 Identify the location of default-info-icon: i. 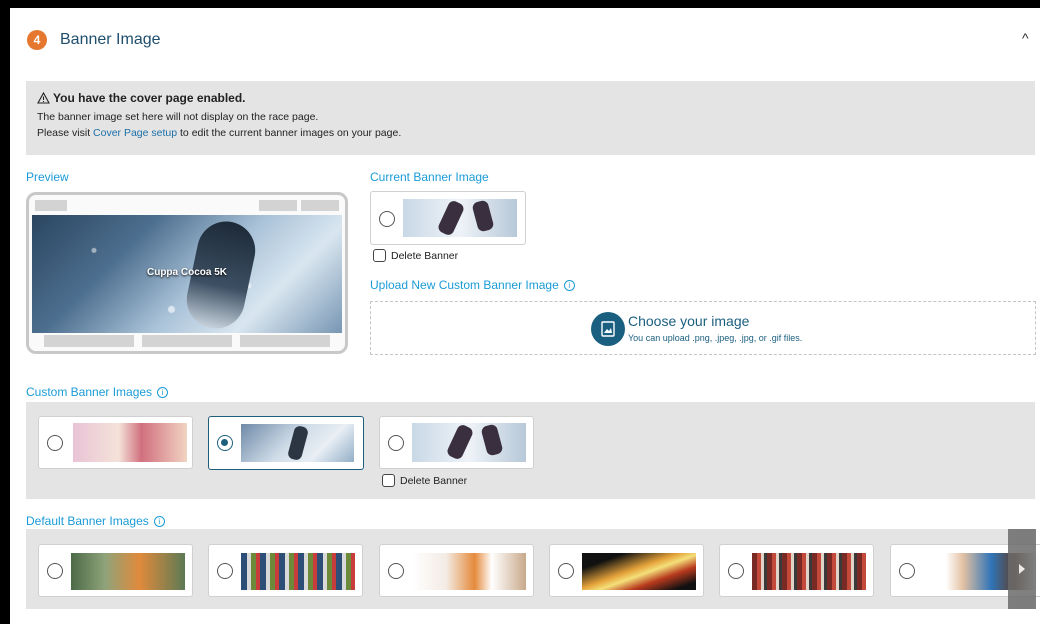
(159, 521).